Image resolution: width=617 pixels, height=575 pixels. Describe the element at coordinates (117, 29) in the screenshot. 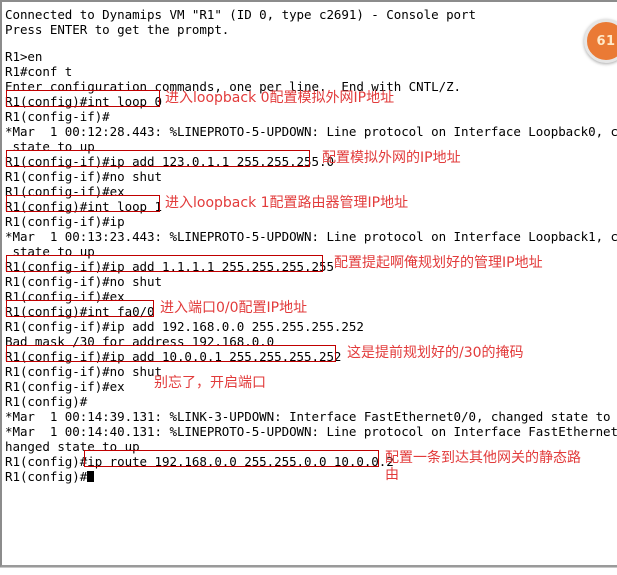

I see `terminal-line: Press ENTER to get the prompt.` at that location.